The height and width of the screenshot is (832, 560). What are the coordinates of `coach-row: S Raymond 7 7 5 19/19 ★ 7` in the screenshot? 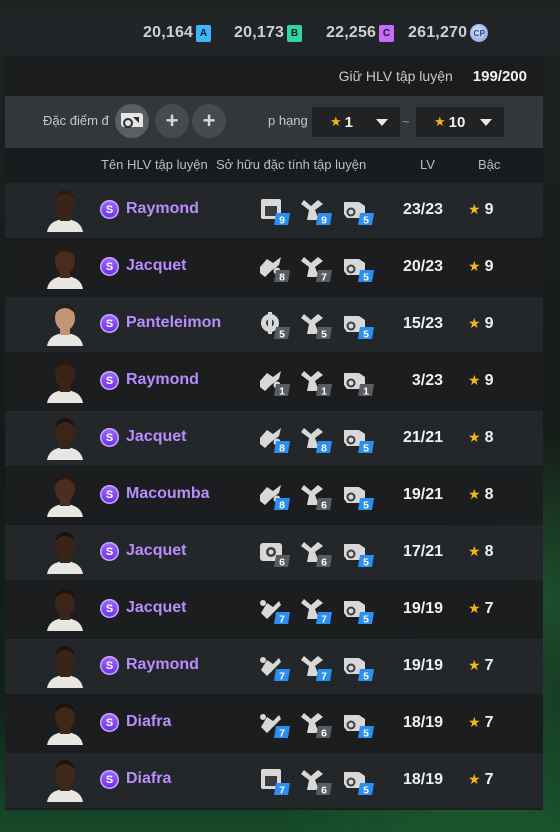 It's located at (274, 666).